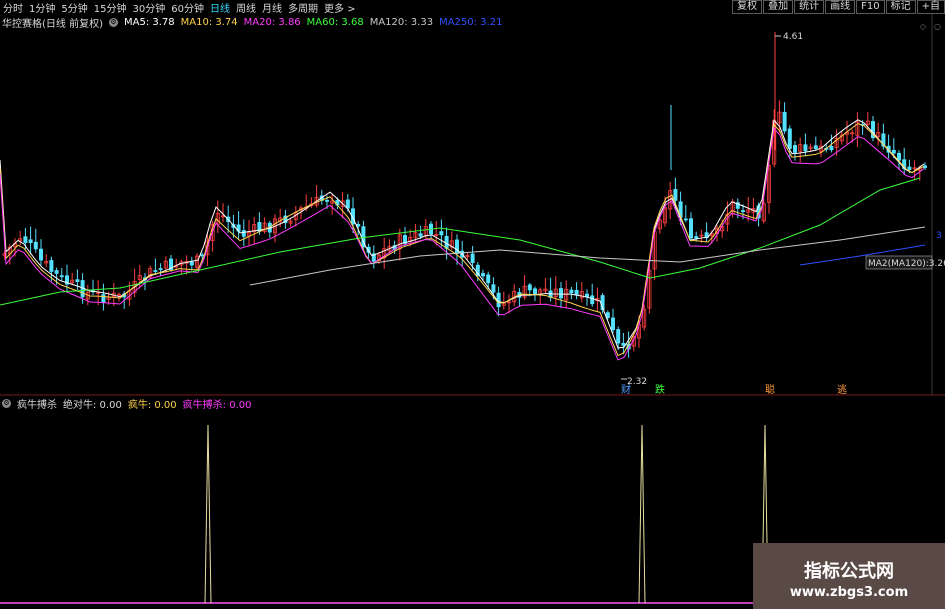 The height and width of the screenshot is (609, 945). What do you see at coordinates (939, 236) in the screenshot?
I see `right-edge-label: 3` at bounding box center [939, 236].